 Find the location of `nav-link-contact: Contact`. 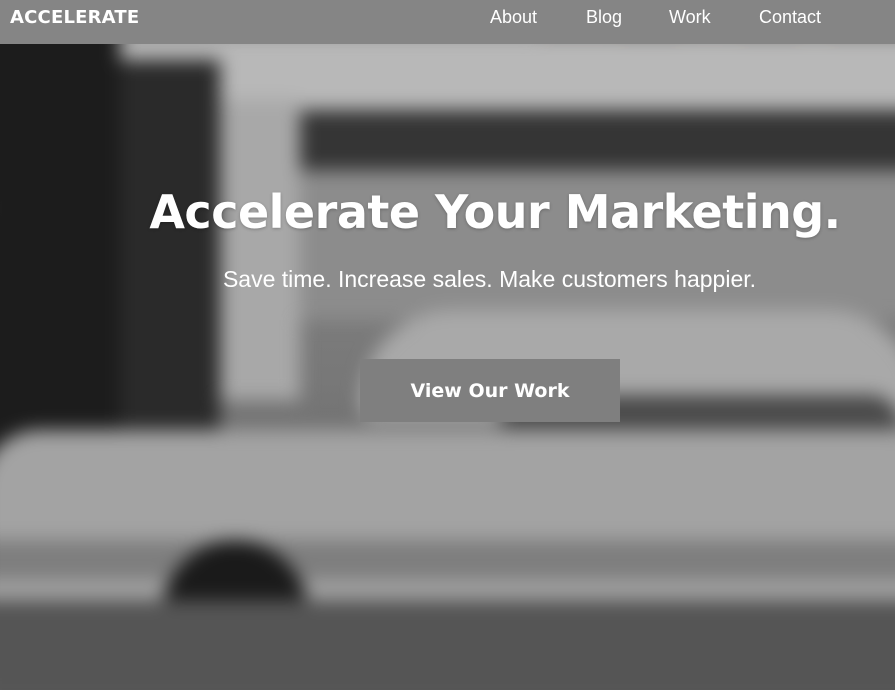

nav-link-contact: Contact is located at coordinates (790, 17).